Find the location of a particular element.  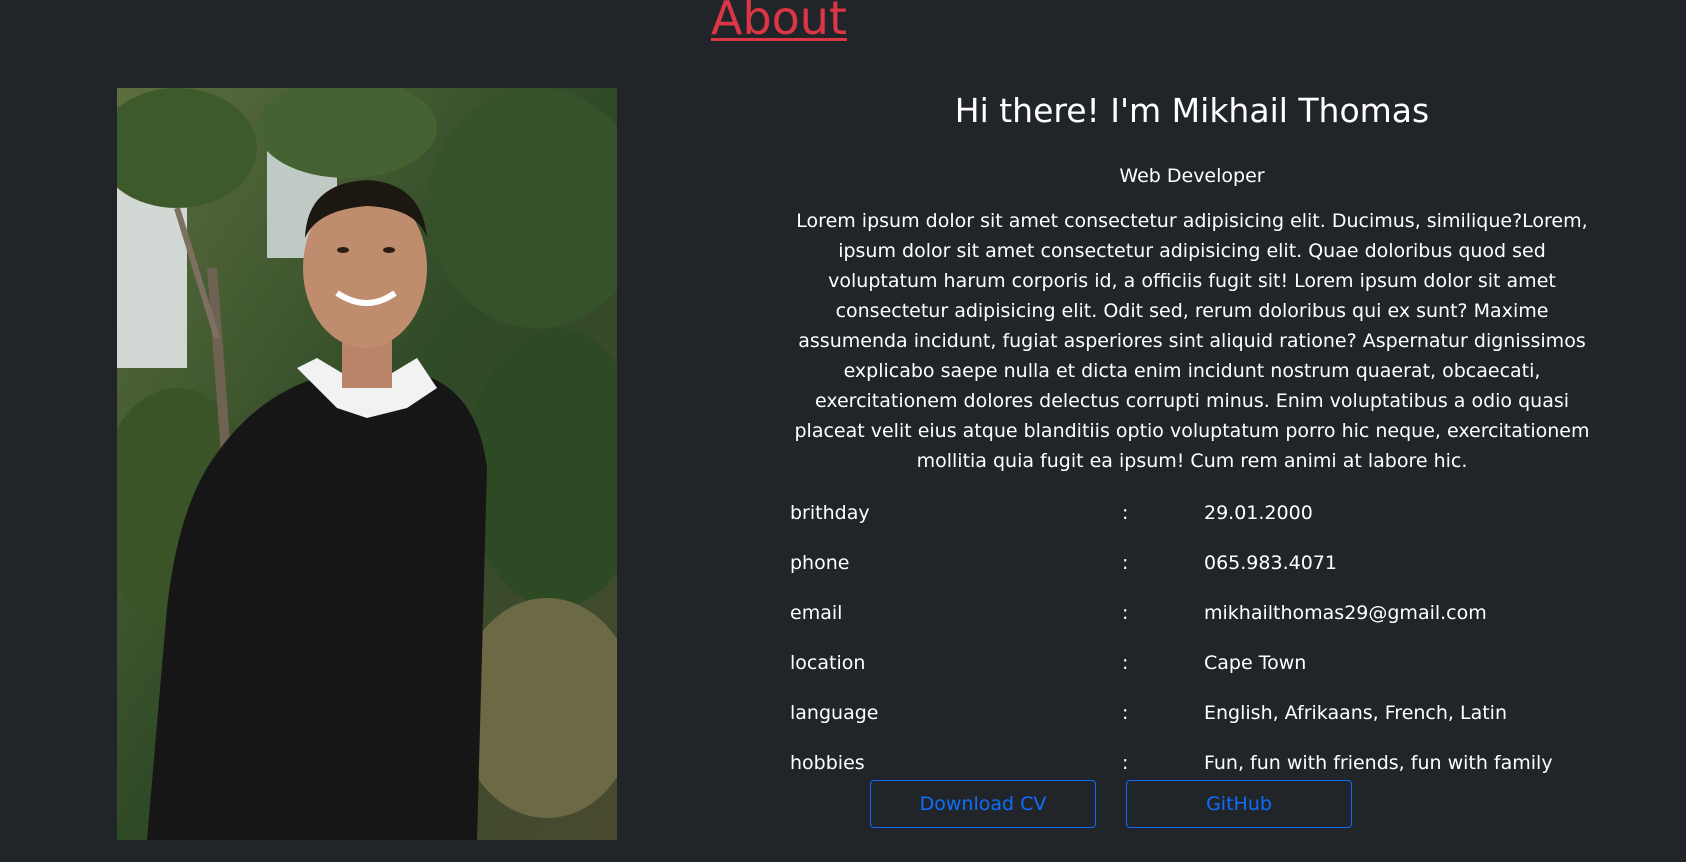

detail-label: hobbies is located at coordinates (827, 763).